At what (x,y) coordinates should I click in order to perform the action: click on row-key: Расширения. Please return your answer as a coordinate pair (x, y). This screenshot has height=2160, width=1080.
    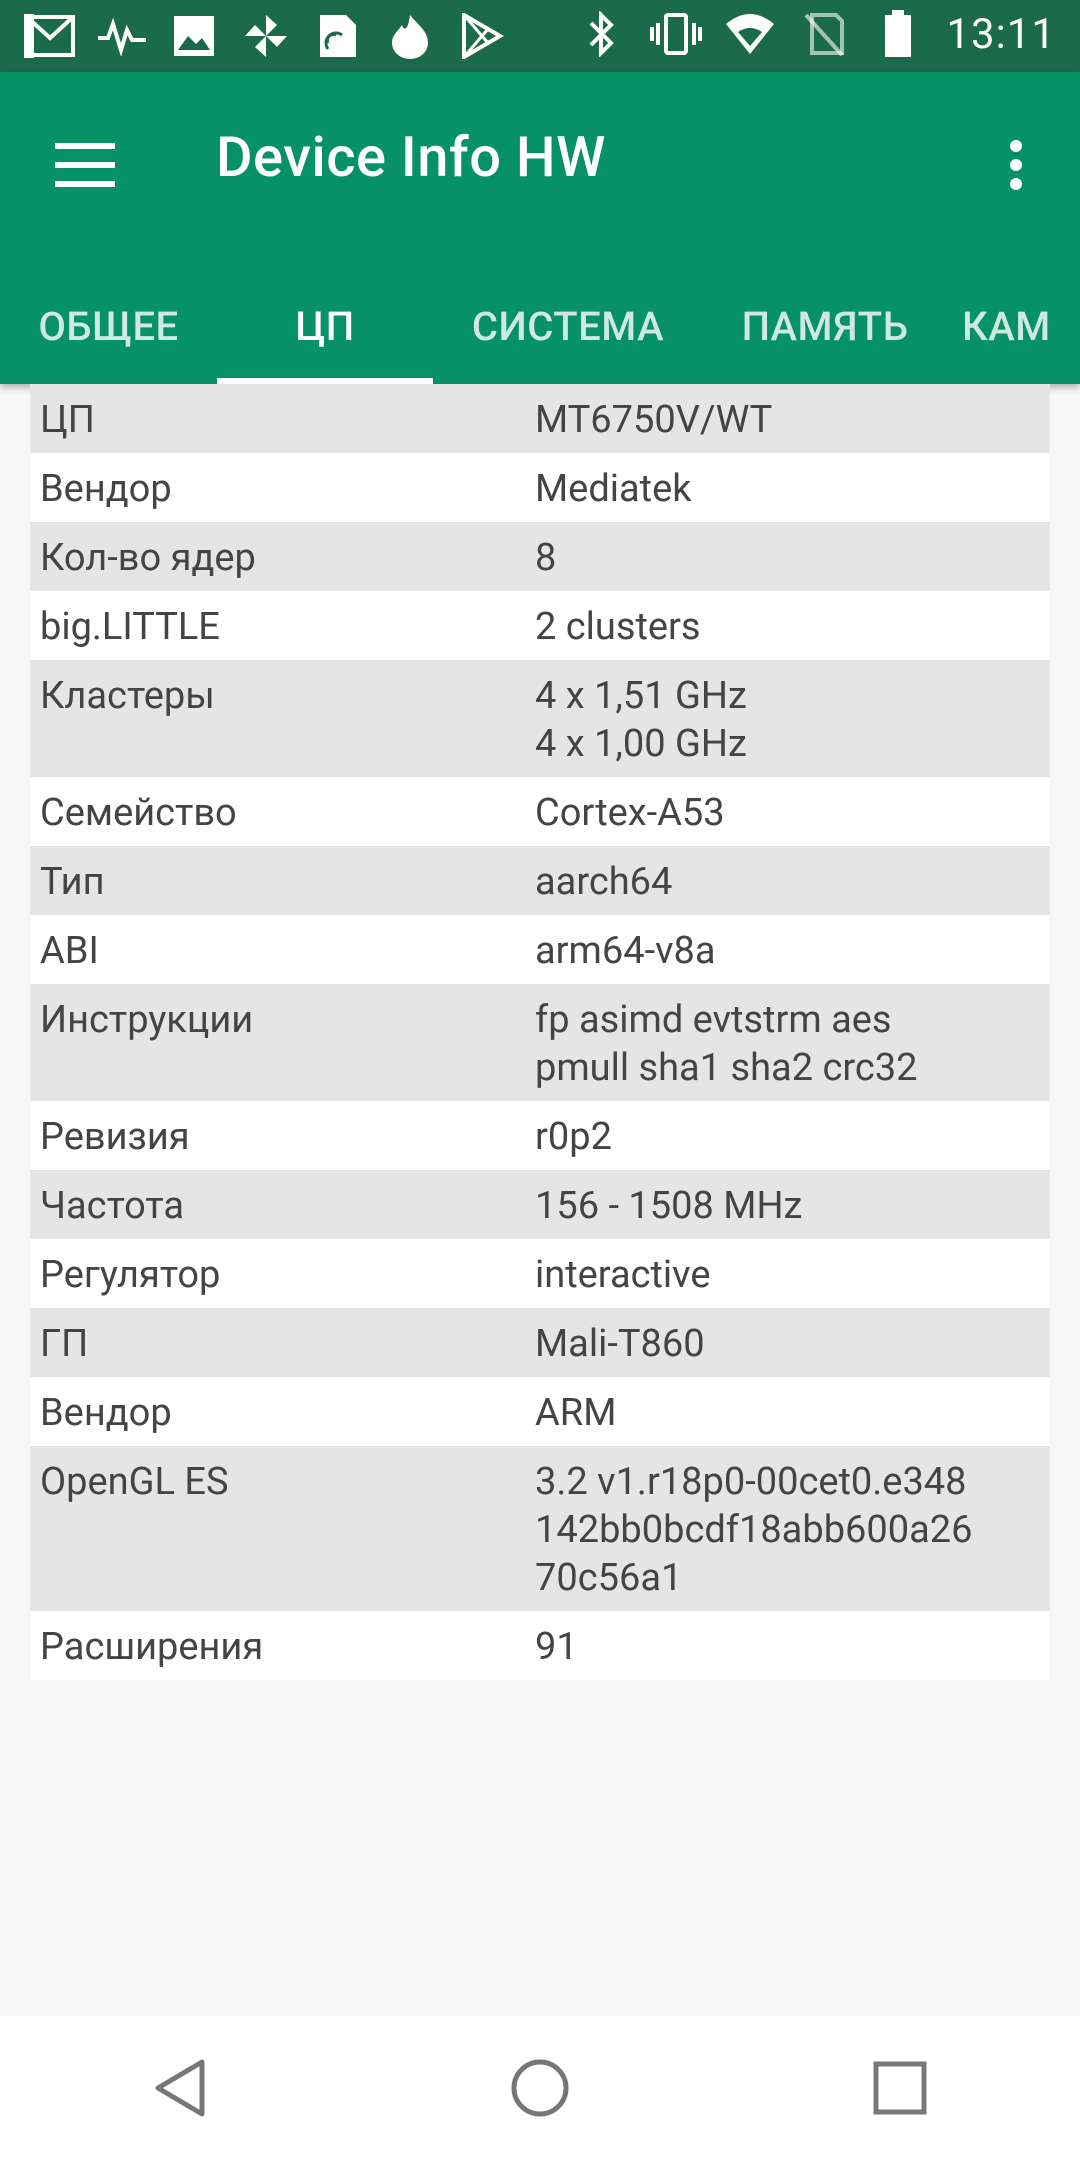
    Looking at the image, I should click on (152, 1647).